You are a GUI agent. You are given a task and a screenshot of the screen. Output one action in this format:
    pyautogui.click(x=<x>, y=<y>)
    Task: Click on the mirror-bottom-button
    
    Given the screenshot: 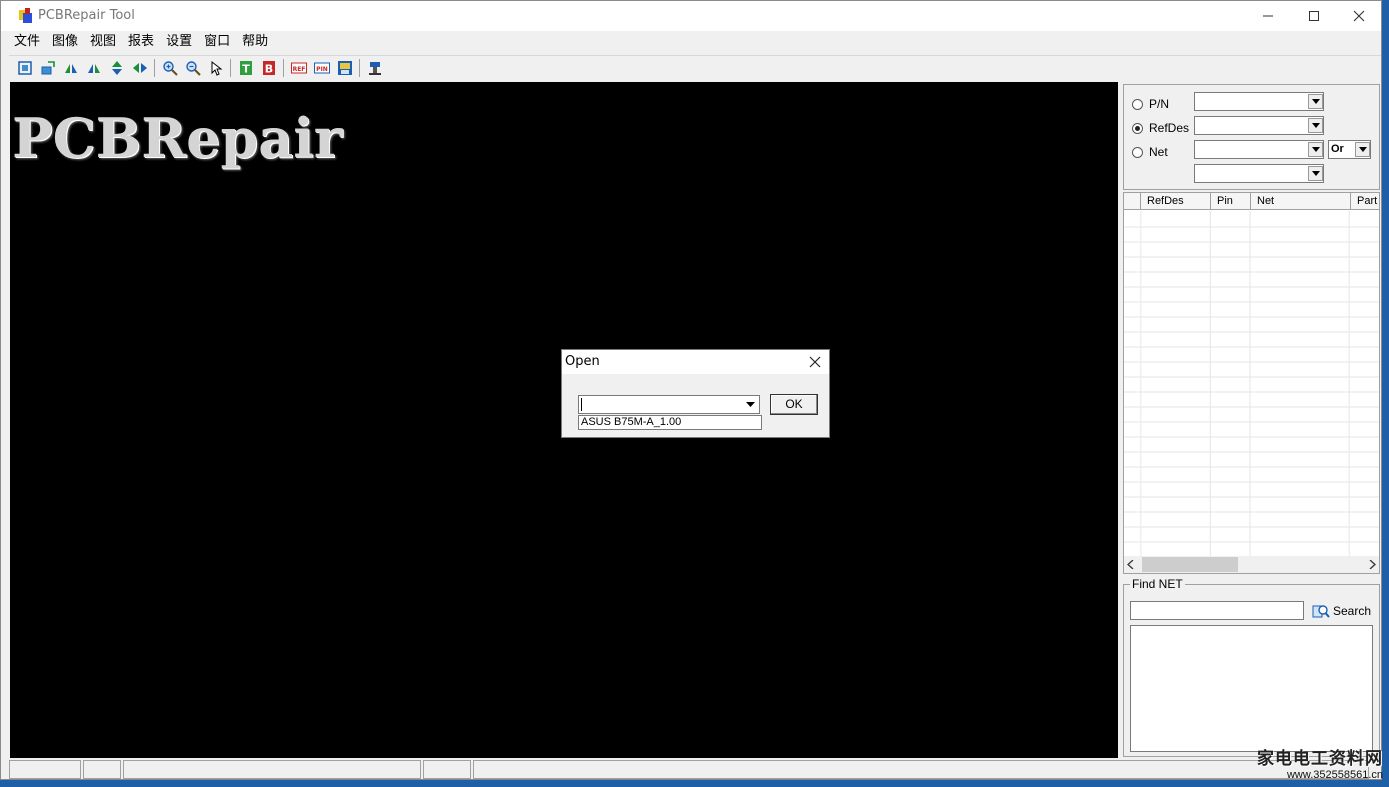 What is the action you would take?
    pyautogui.click(x=93, y=68)
    